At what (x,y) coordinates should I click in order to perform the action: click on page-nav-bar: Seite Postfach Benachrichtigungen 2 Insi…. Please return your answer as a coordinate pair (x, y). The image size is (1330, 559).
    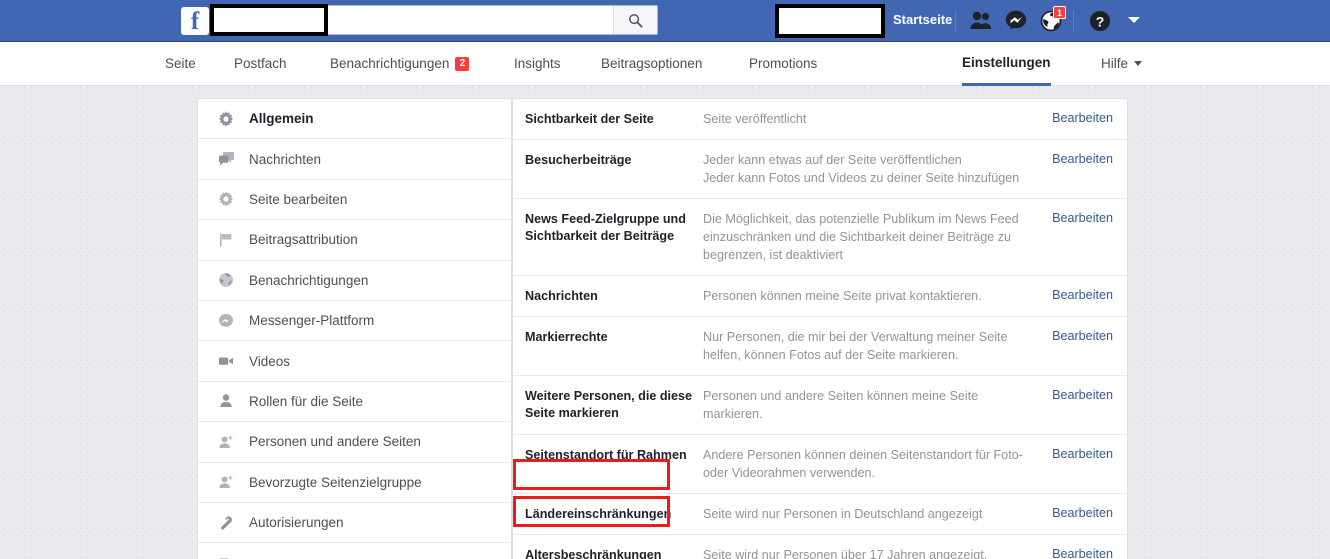
    Looking at the image, I should click on (665, 64).